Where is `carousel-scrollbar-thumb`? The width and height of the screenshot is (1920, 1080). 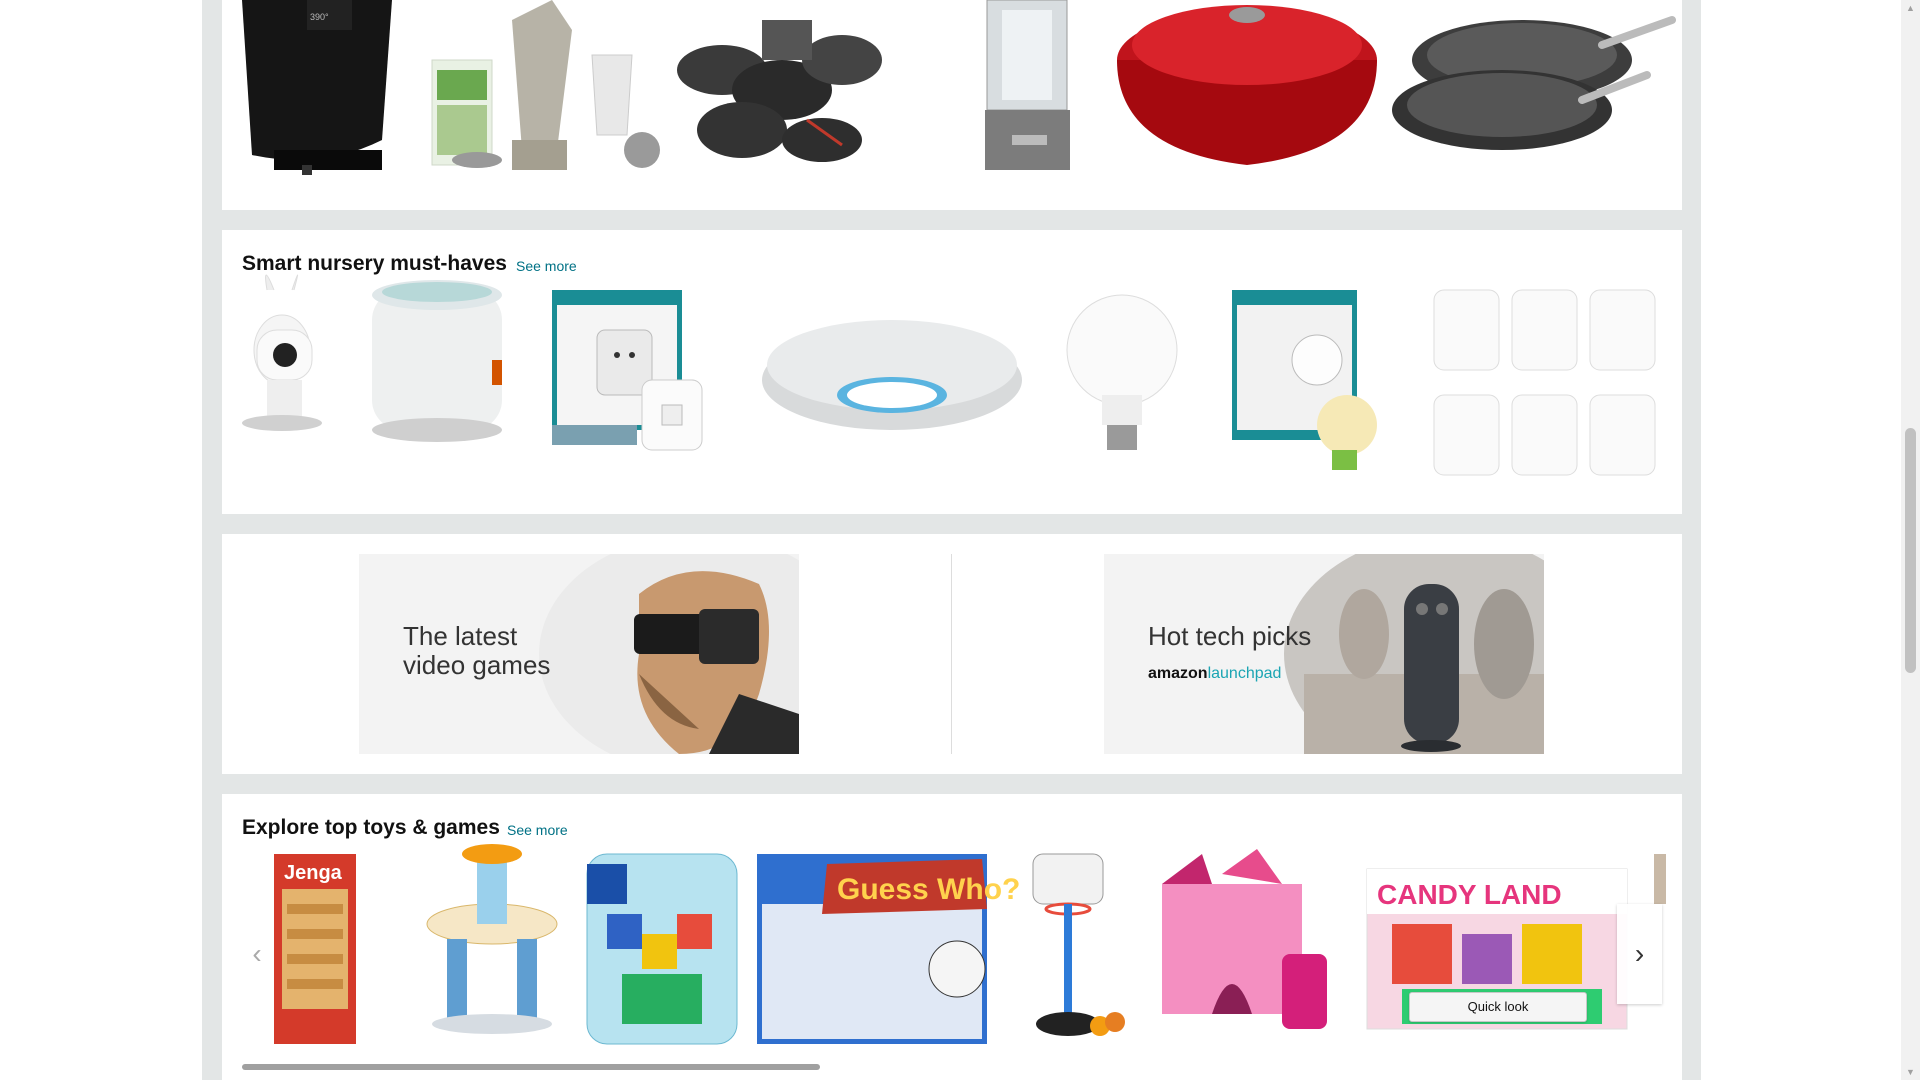
carousel-scrollbar-thumb is located at coordinates (531, 1067).